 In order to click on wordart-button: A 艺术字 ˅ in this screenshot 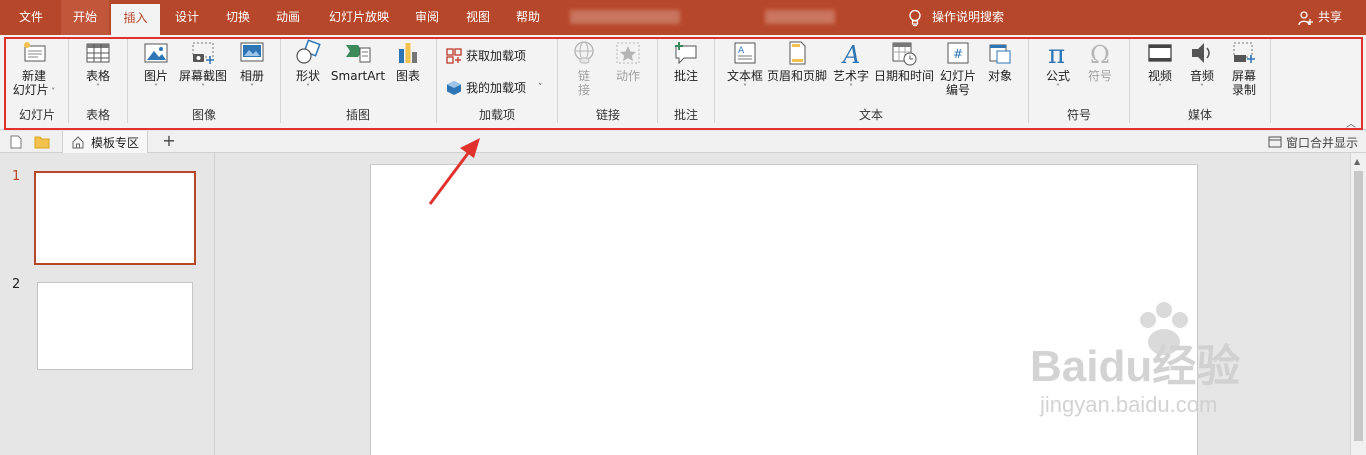, I will do `click(851, 66)`.